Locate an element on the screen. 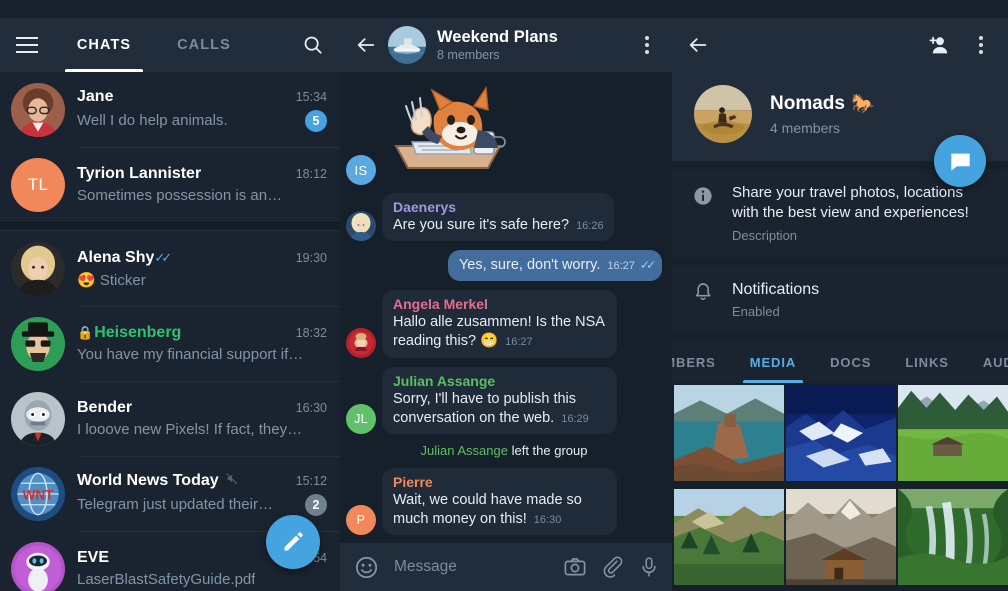 Image resolution: width=1008 pixels, height=591 pixels. outgoing-message: Yes, sure, don't worry. 16:27 ✓✓ is located at coordinates (504, 266).